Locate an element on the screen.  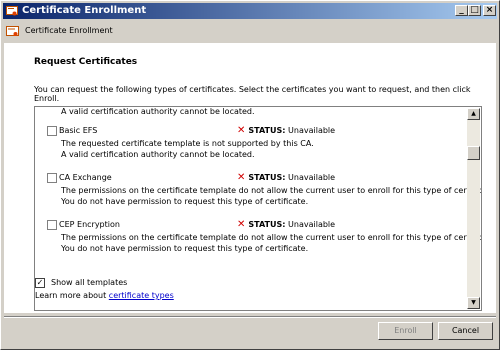
basic-efs-name: Basic EFS is located at coordinates (78, 130).